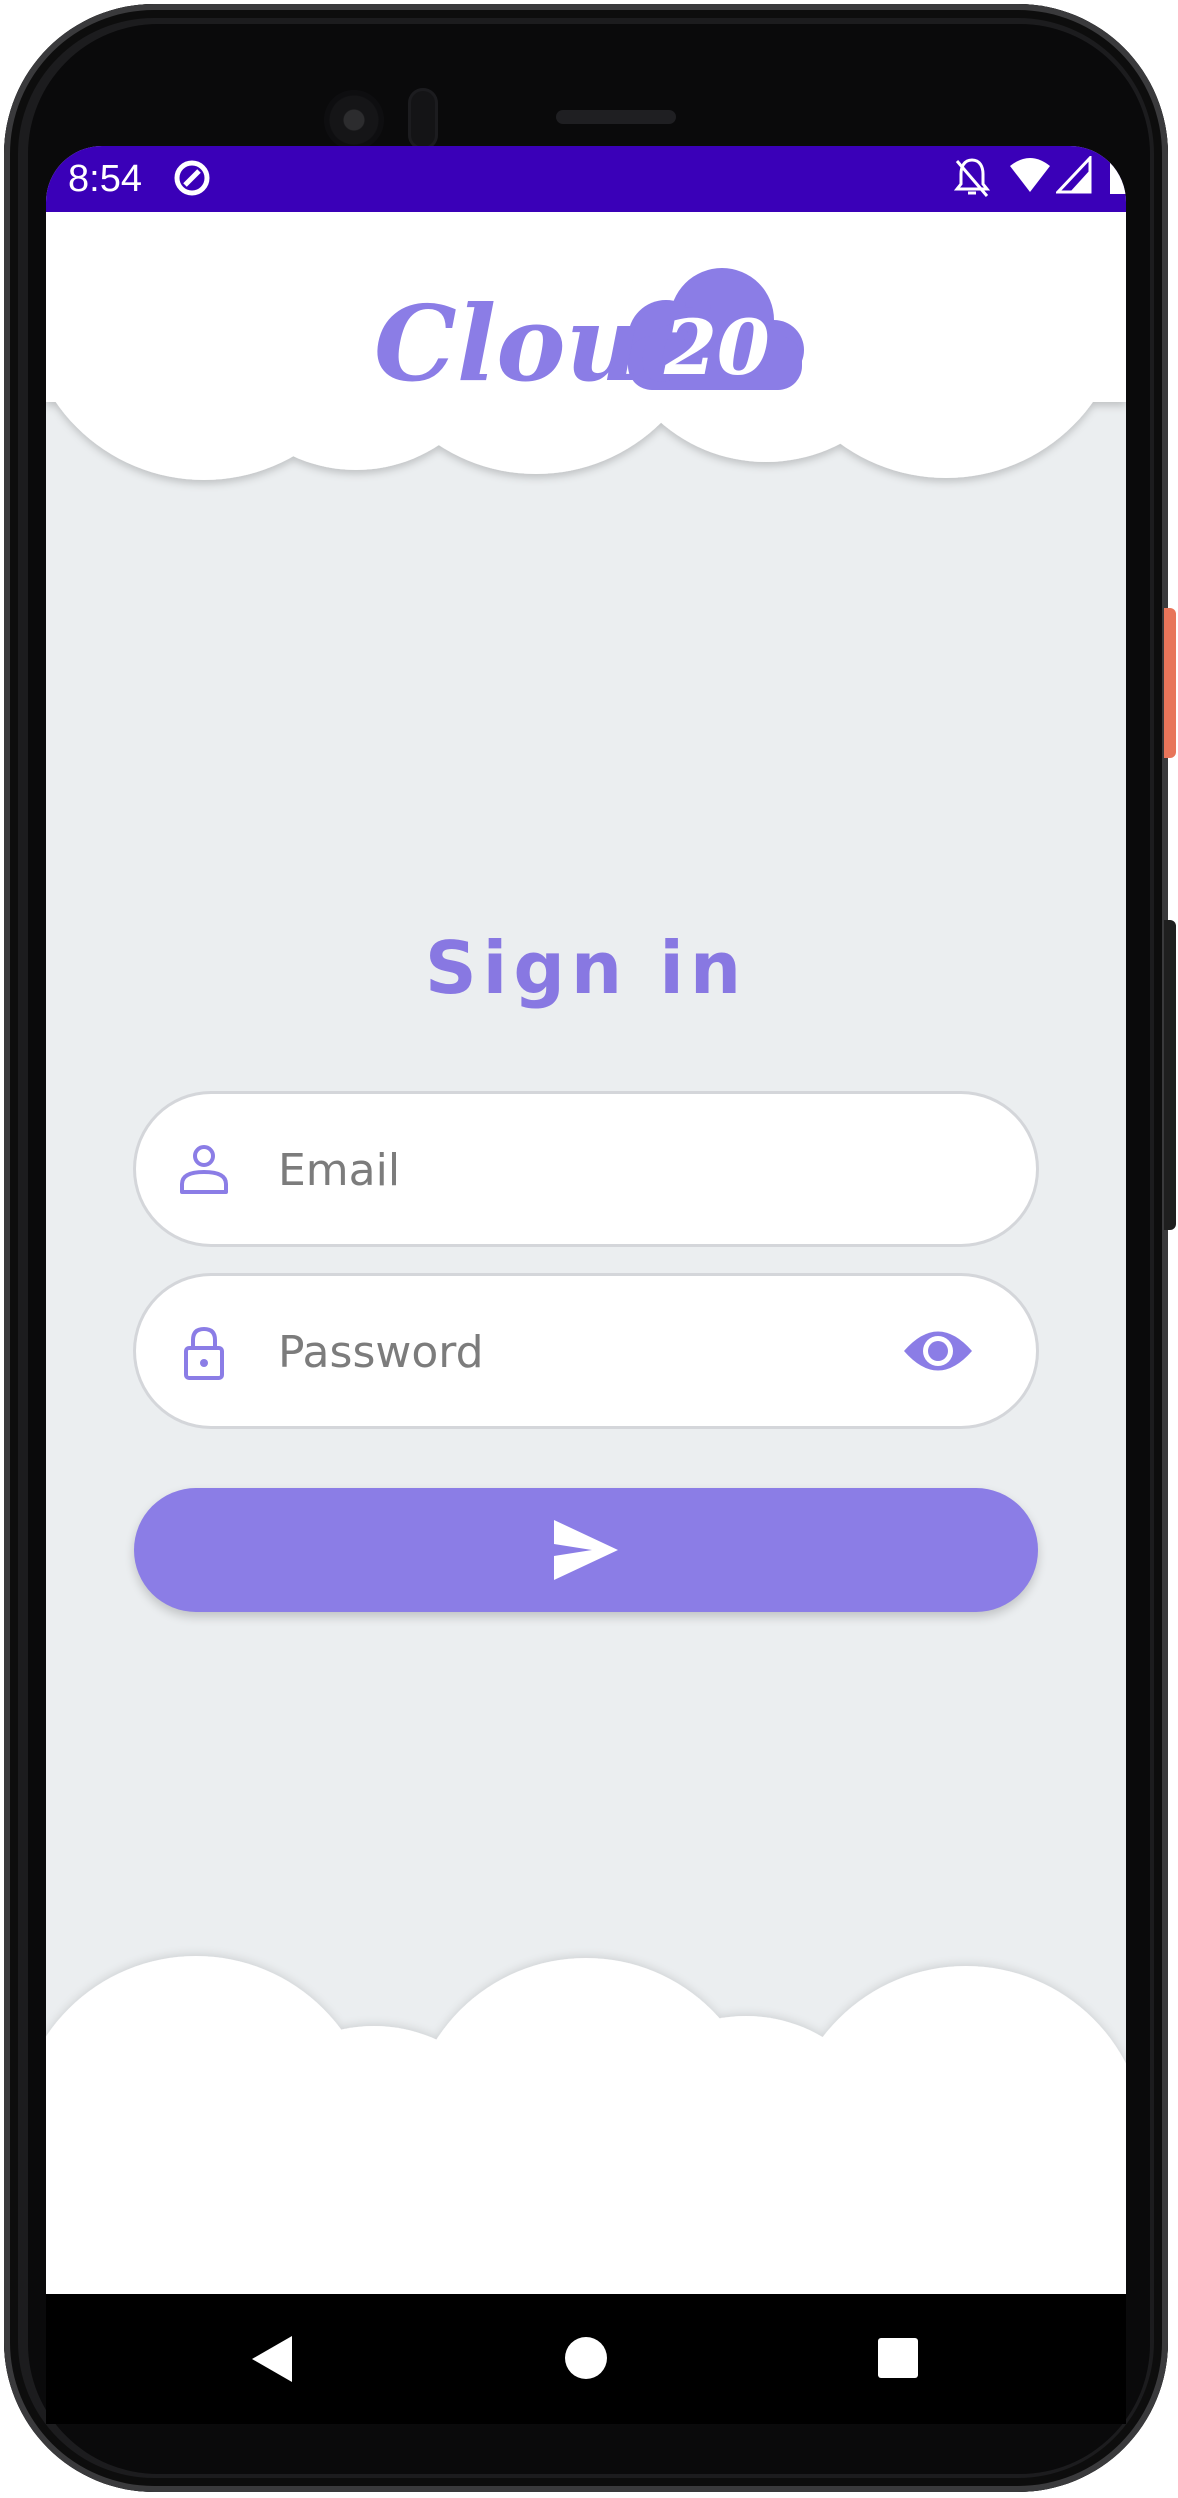  Describe the element at coordinates (105, 179) in the screenshot. I see `status-time: 8:54` at that location.